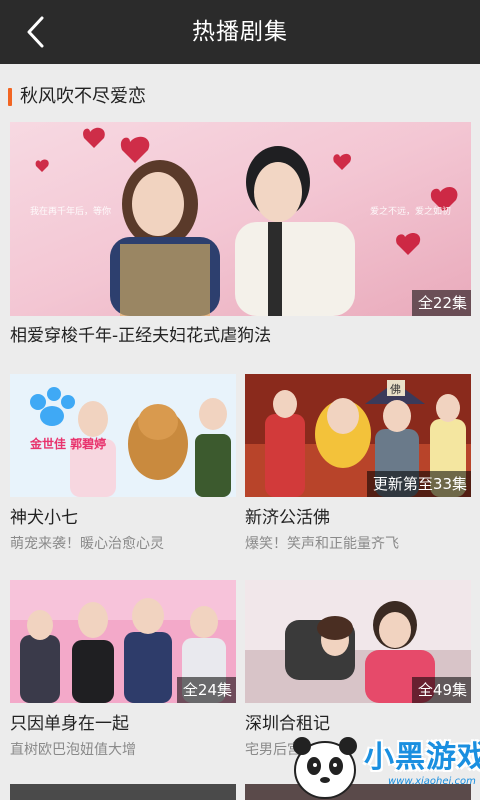 The width and height of the screenshot is (480, 800). Describe the element at coordinates (287, 518) in the screenshot. I see `show-title: 新济公活佛` at that location.